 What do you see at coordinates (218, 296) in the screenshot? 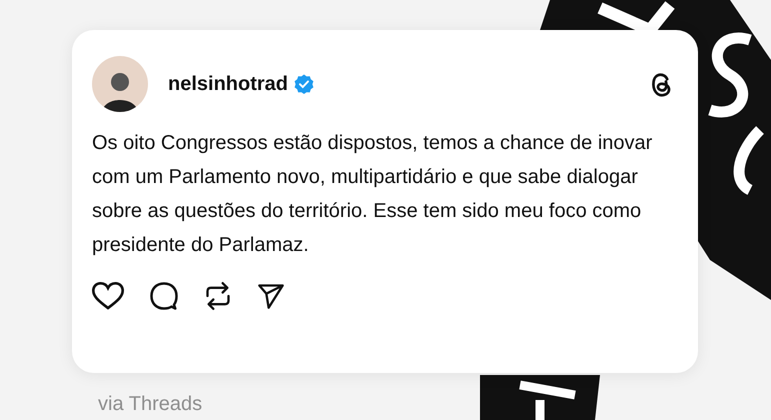
I see `repost-icon` at bounding box center [218, 296].